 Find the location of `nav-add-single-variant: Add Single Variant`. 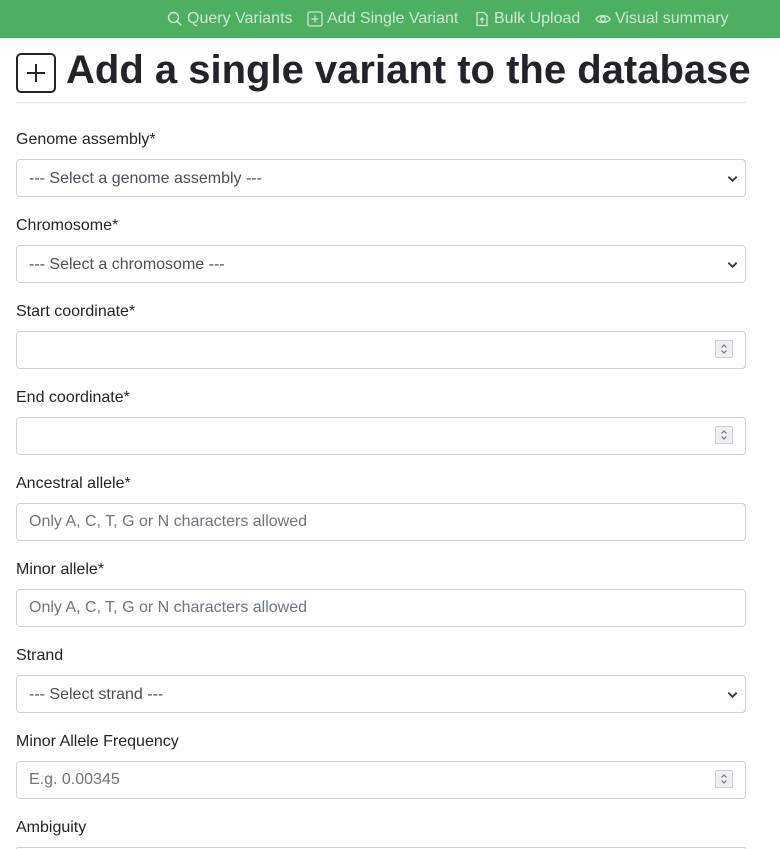

nav-add-single-variant: Add Single Variant is located at coordinates (382, 19).